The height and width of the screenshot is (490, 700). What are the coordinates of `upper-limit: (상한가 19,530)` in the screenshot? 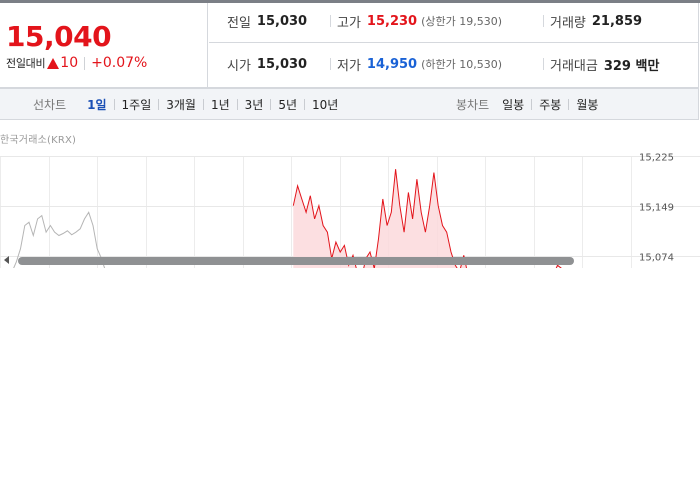 It's located at (462, 21).